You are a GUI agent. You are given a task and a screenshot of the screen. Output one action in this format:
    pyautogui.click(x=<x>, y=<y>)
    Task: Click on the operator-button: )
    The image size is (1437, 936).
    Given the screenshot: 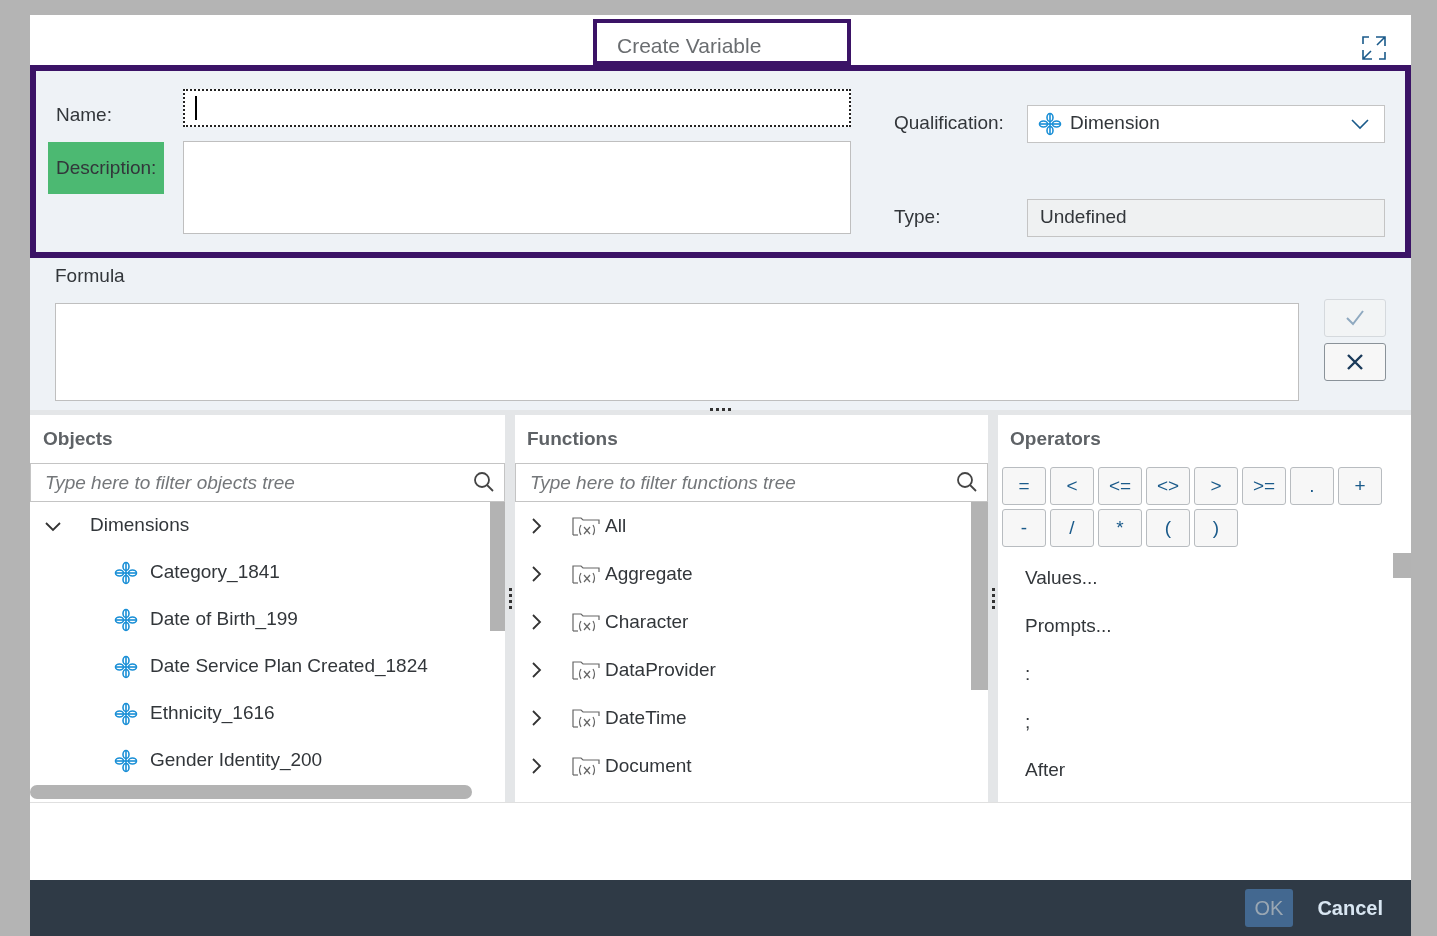 What is the action you would take?
    pyautogui.click(x=1216, y=528)
    